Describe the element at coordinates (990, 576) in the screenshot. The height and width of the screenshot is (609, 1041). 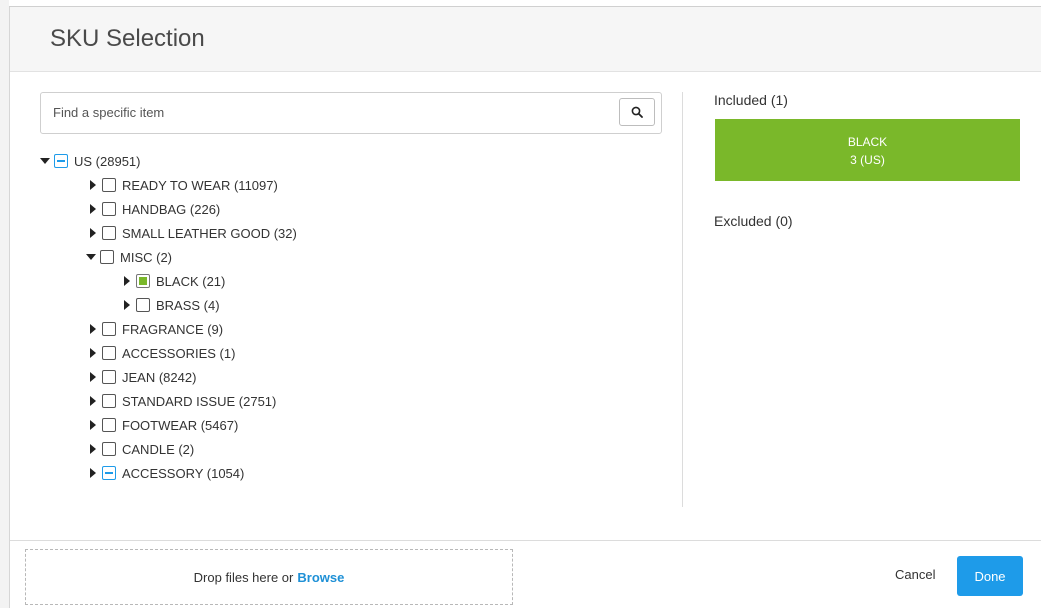
I see `done-button: Done` at that location.